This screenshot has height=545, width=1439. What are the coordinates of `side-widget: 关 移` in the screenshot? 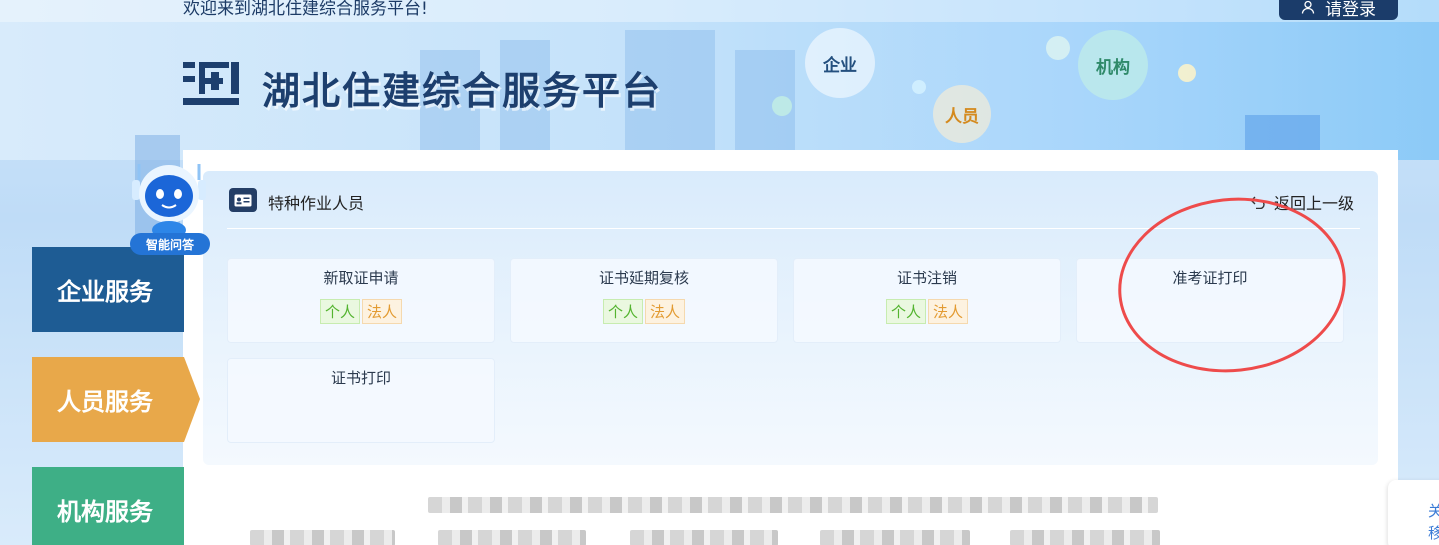 It's located at (1413, 512).